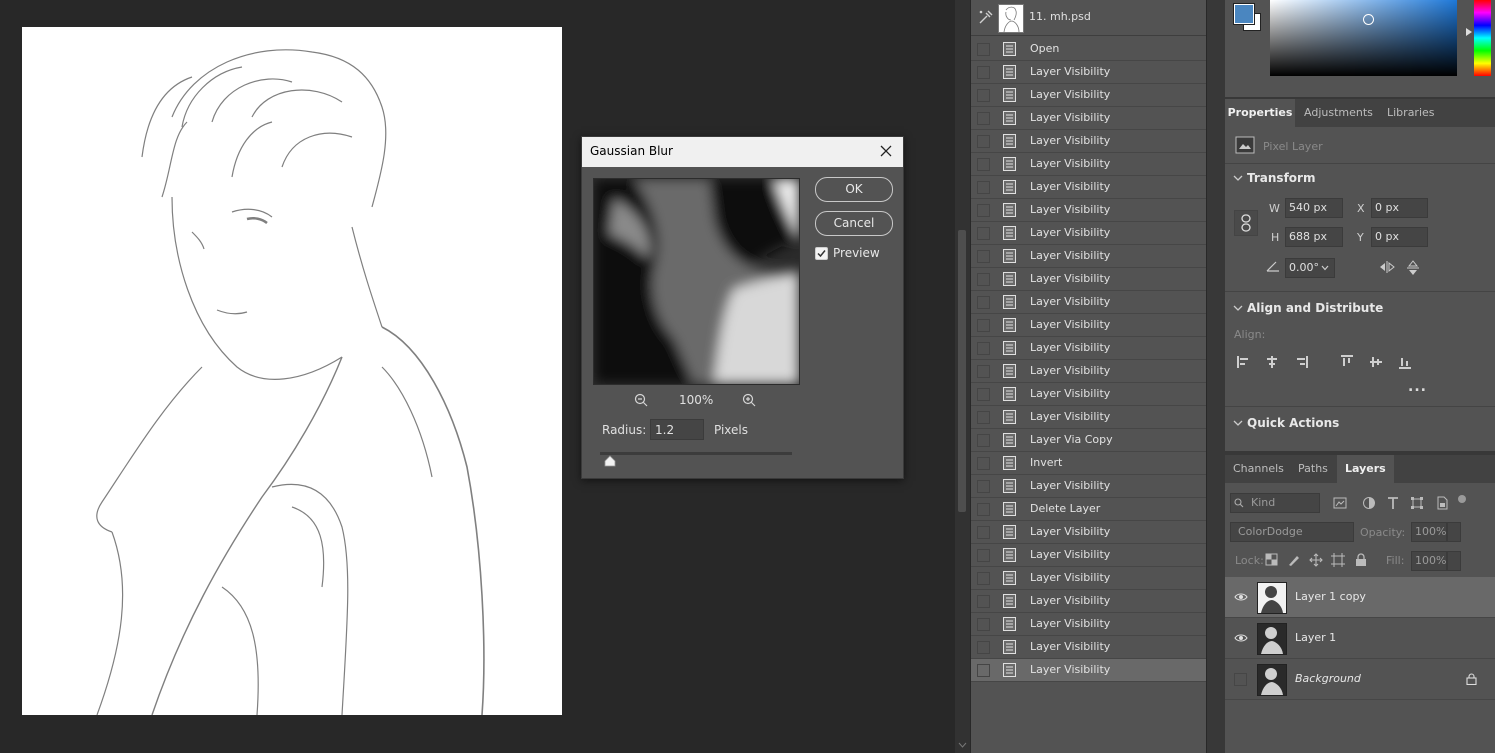 Image resolution: width=1495 pixels, height=753 pixels. What do you see at coordinates (986, 17) in the screenshot?
I see `history-brush-icon` at bounding box center [986, 17].